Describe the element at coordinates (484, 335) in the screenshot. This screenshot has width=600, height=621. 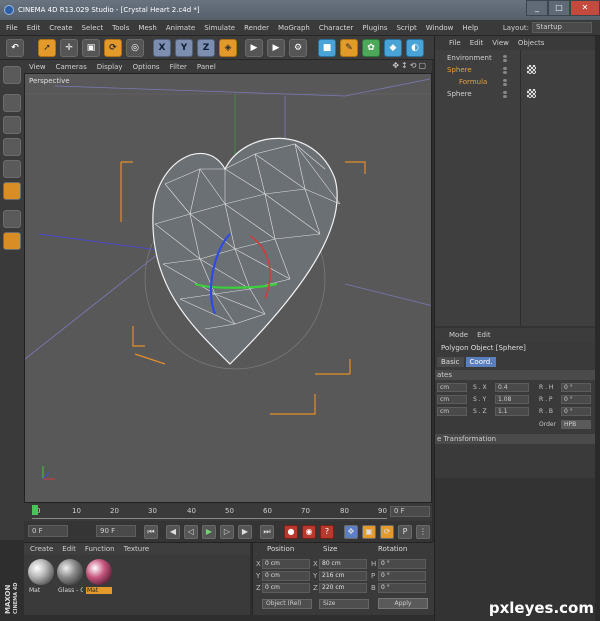
I see `am-menu-edit: Edit` at that location.